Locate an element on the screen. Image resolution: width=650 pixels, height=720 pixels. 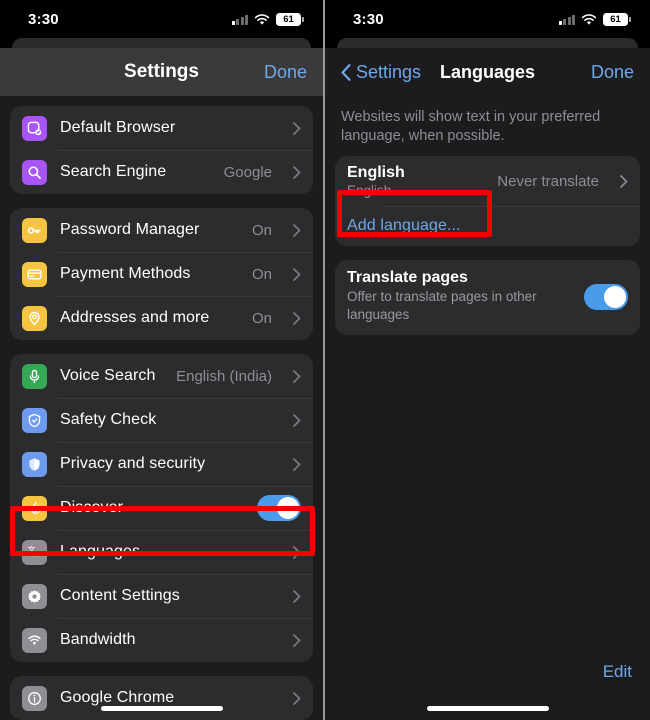
bandwidth-wifi-icon is located at coordinates (34, 640).